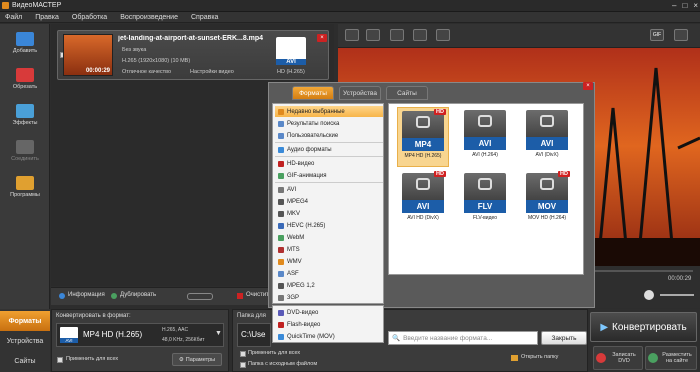 The width and height of the screenshot is (700, 372). I want to click on gif-icon: GIF, so click(657, 35).